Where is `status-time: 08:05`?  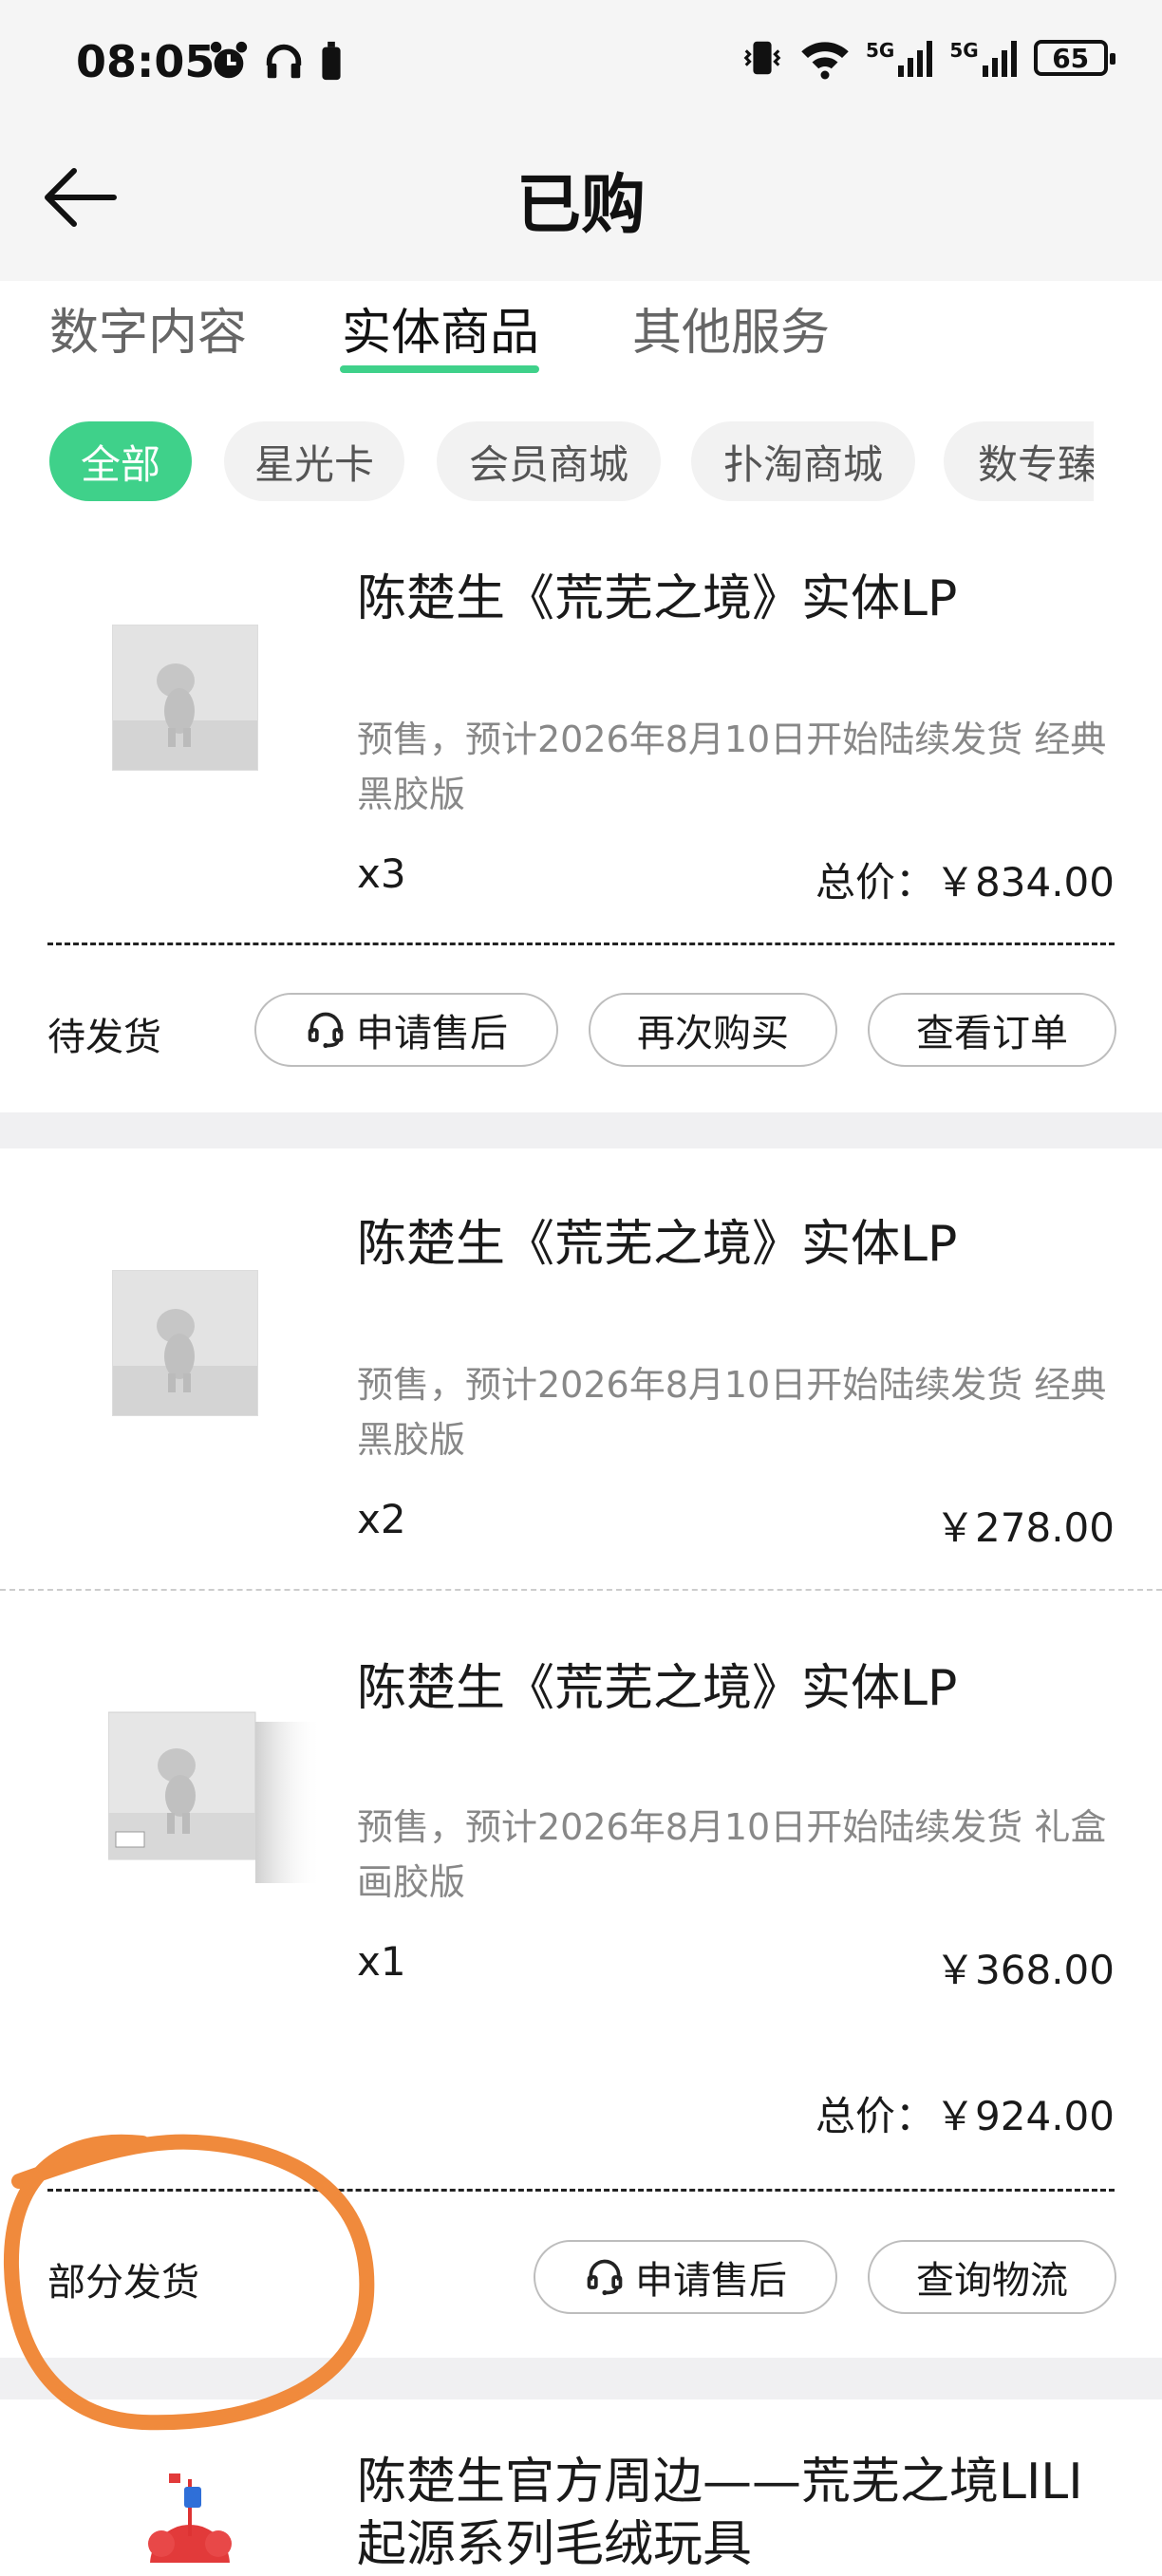
status-time: 08:05 is located at coordinates (146, 62).